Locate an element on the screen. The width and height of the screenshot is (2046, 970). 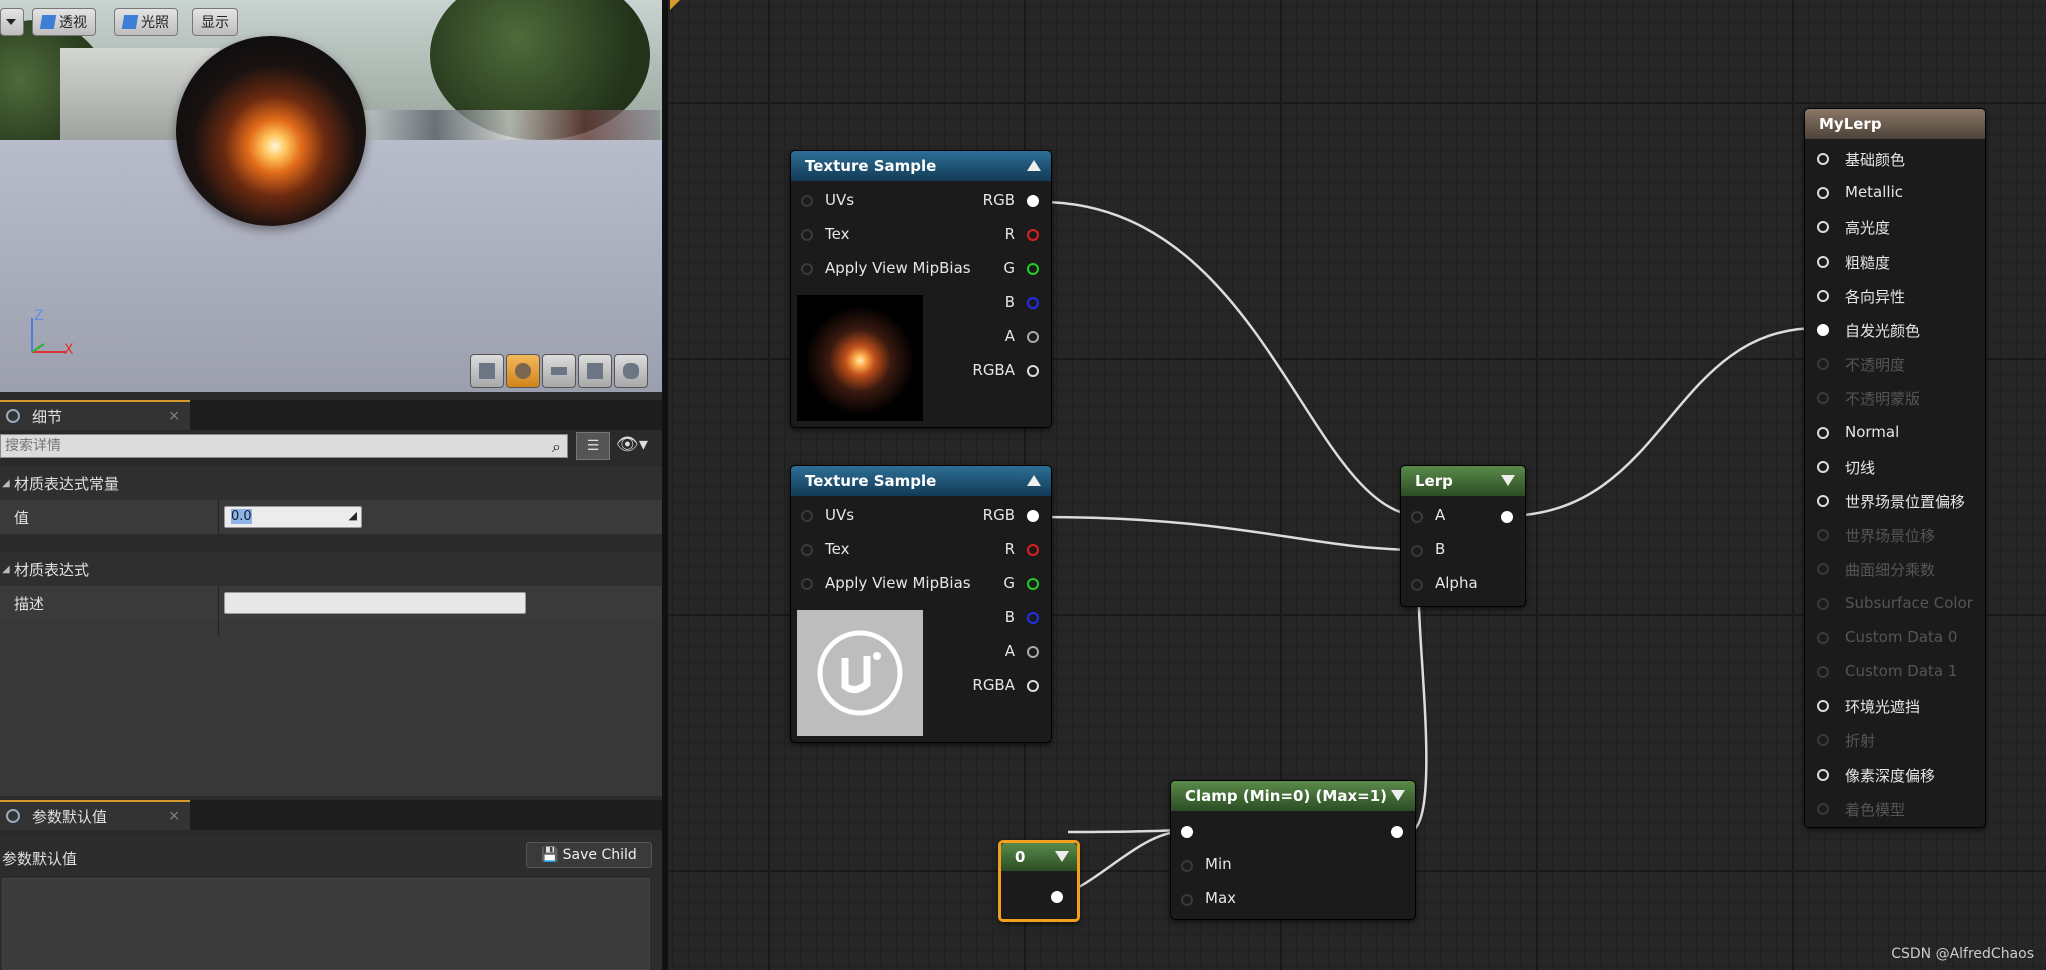
cube-icon is located at coordinates (595, 371).